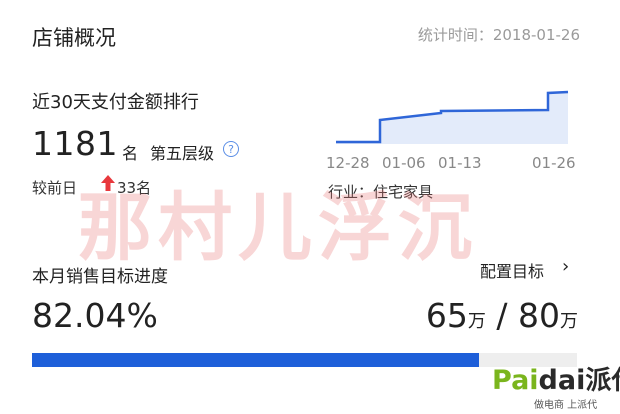  I want to click on progress-percent: 82.04%, so click(95, 315).